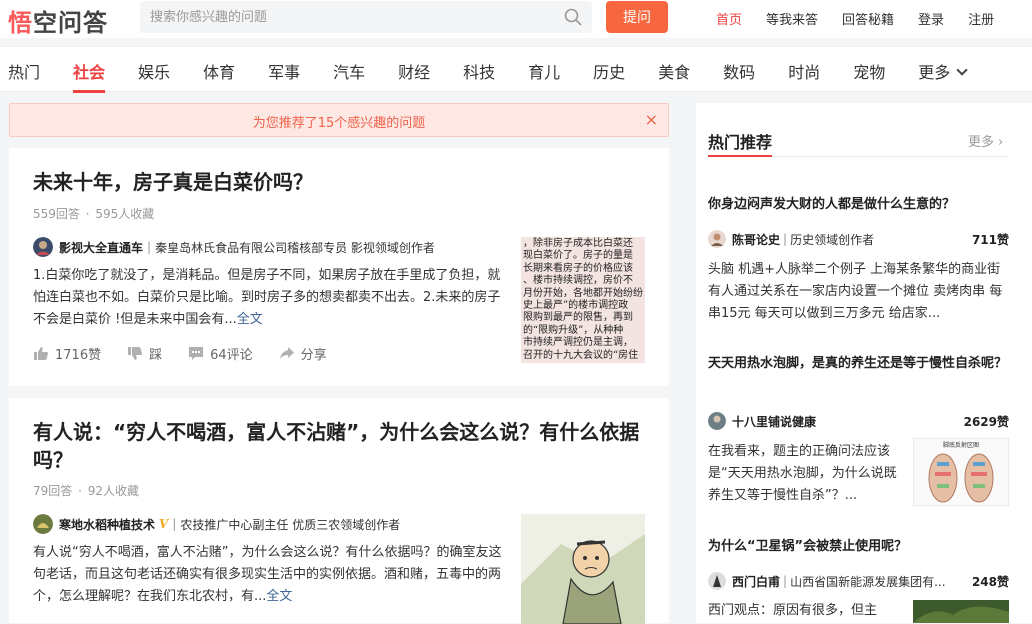 The image size is (1032, 624). Describe the element at coordinates (24, 71) in the screenshot. I see `category-hot: 热门` at that location.